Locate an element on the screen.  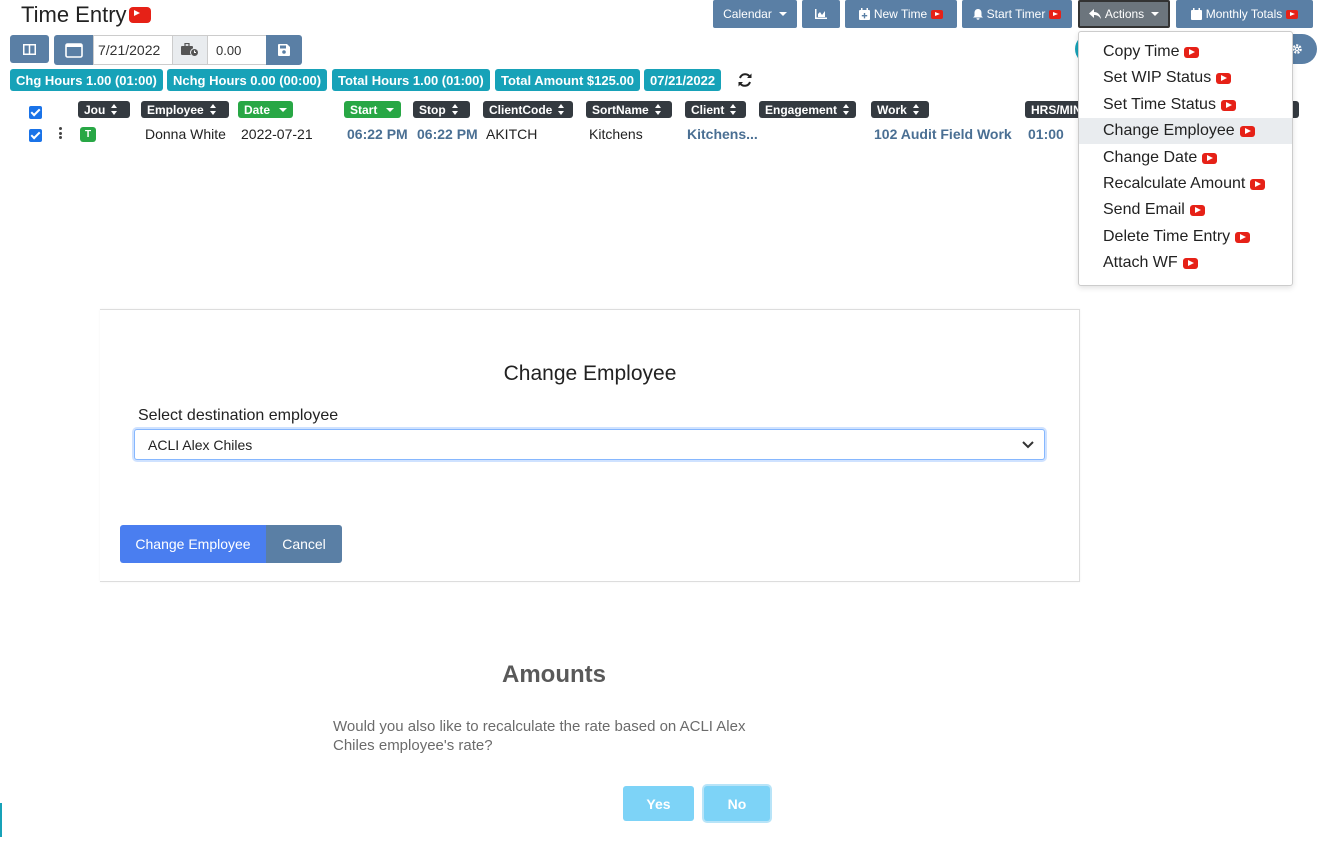
actions-label: Actions is located at coordinates (1124, 14).